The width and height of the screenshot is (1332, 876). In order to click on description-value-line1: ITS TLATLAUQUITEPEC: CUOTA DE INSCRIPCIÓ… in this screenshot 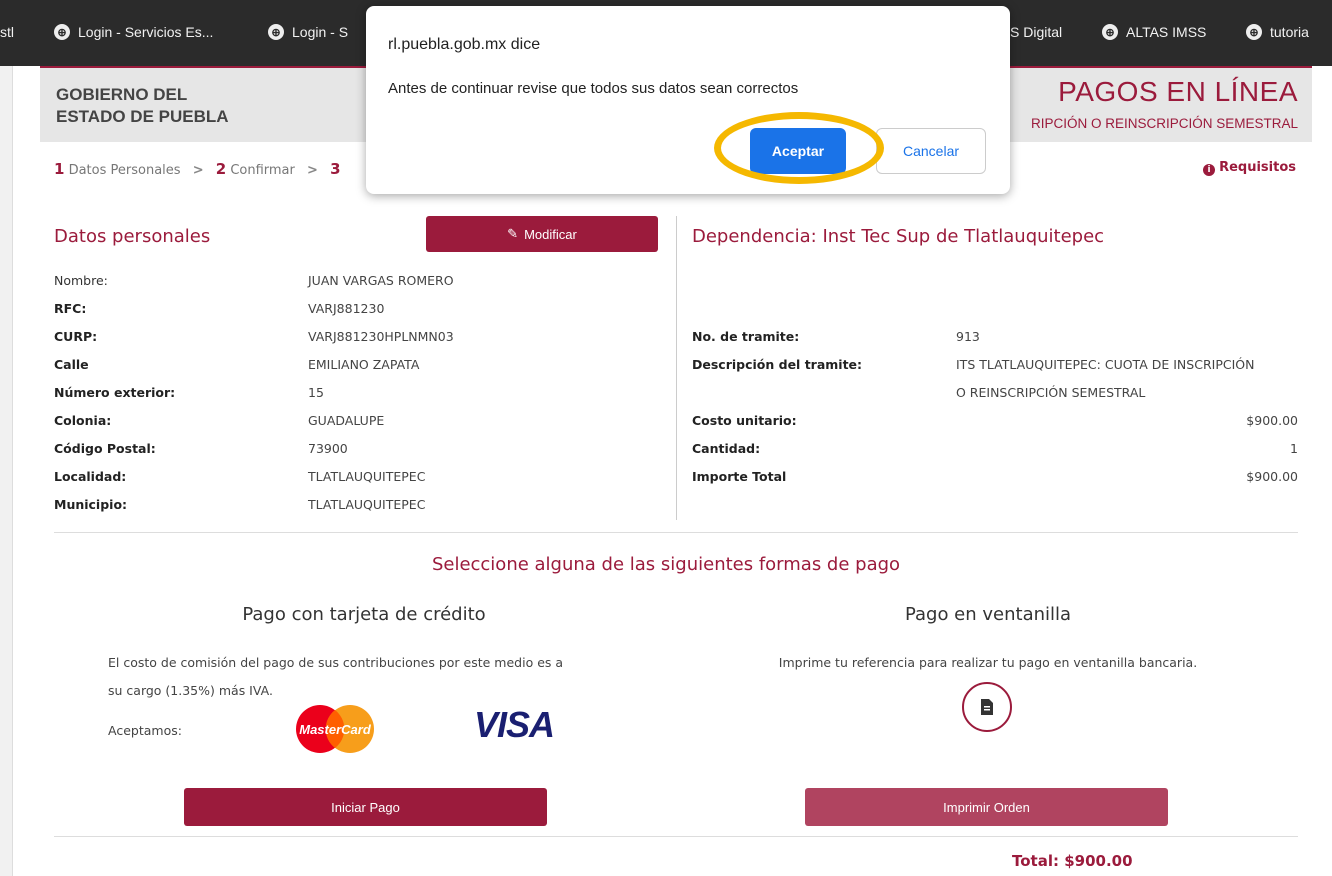, I will do `click(1105, 364)`.